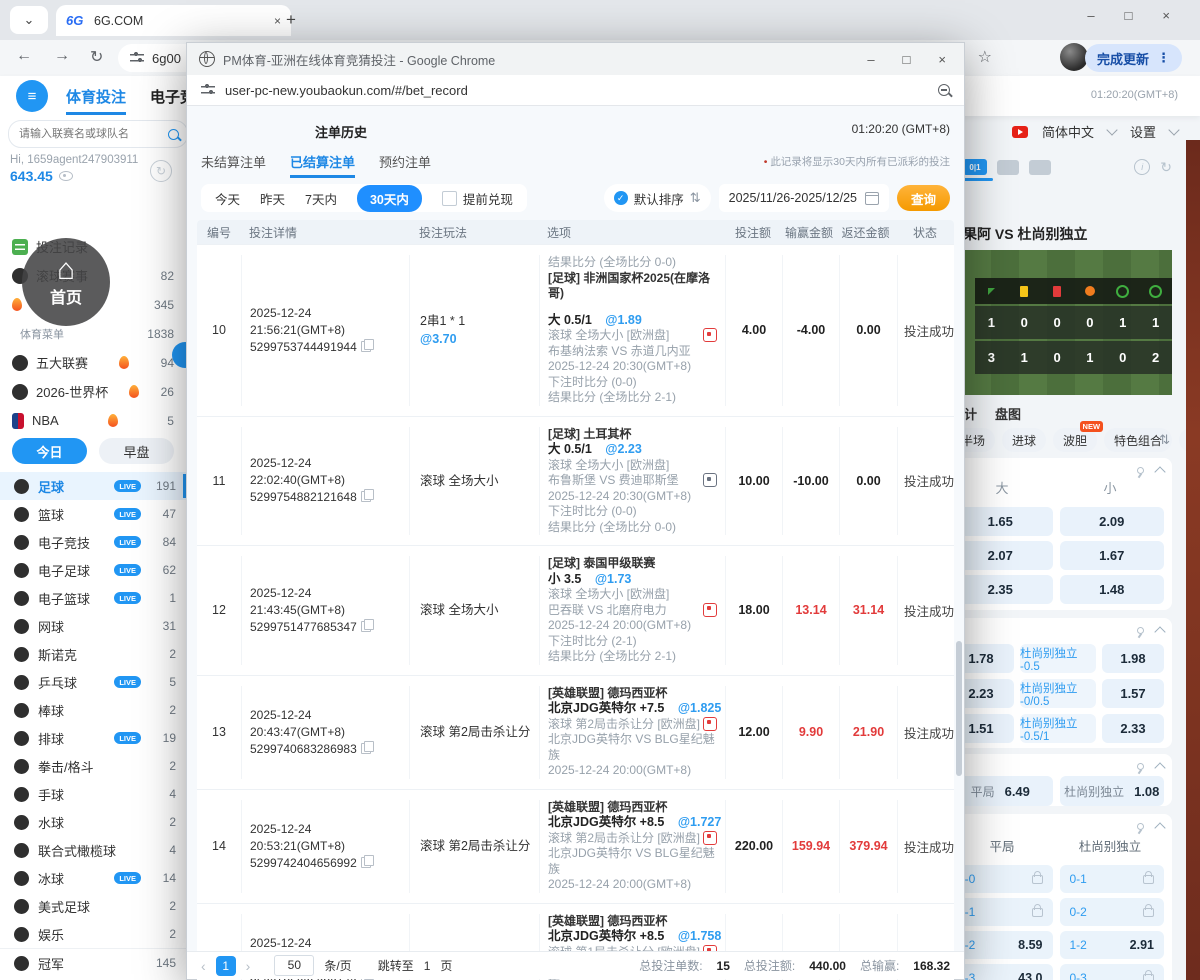 Image resolution: width=1200 pixels, height=980 pixels. Describe the element at coordinates (93, 682) in the screenshot. I see `sidebar-sport-item: 乒乓球 LIVE 5` at that location.